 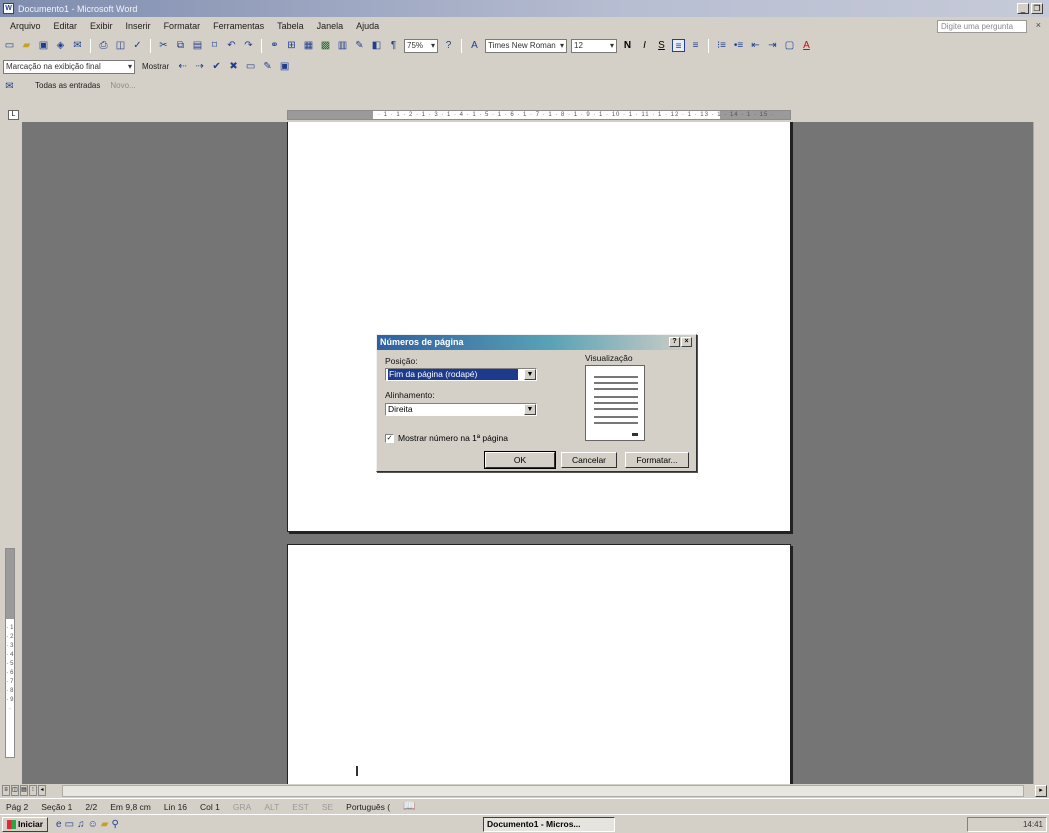 What do you see at coordinates (67, 86) in the screenshot?
I see `all-entries-menu: Todas as entradas` at bounding box center [67, 86].